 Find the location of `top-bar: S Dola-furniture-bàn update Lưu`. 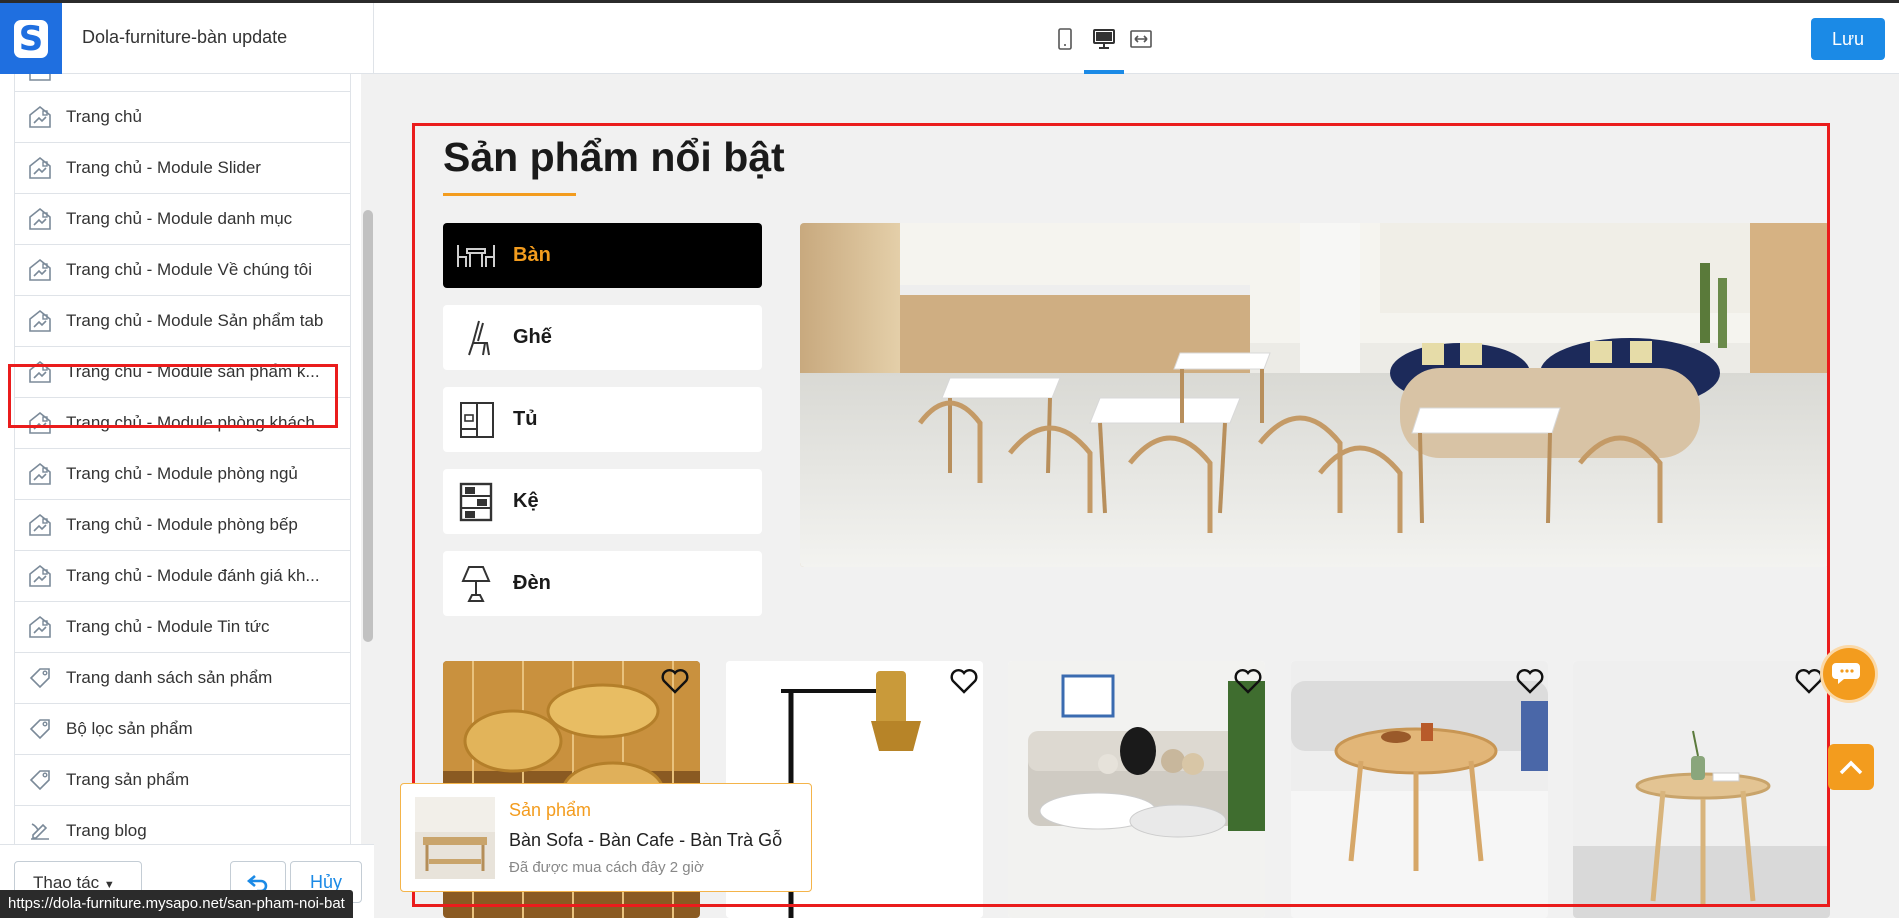

top-bar: S Dola-furniture-bàn update Lưu is located at coordinates (949, 37).